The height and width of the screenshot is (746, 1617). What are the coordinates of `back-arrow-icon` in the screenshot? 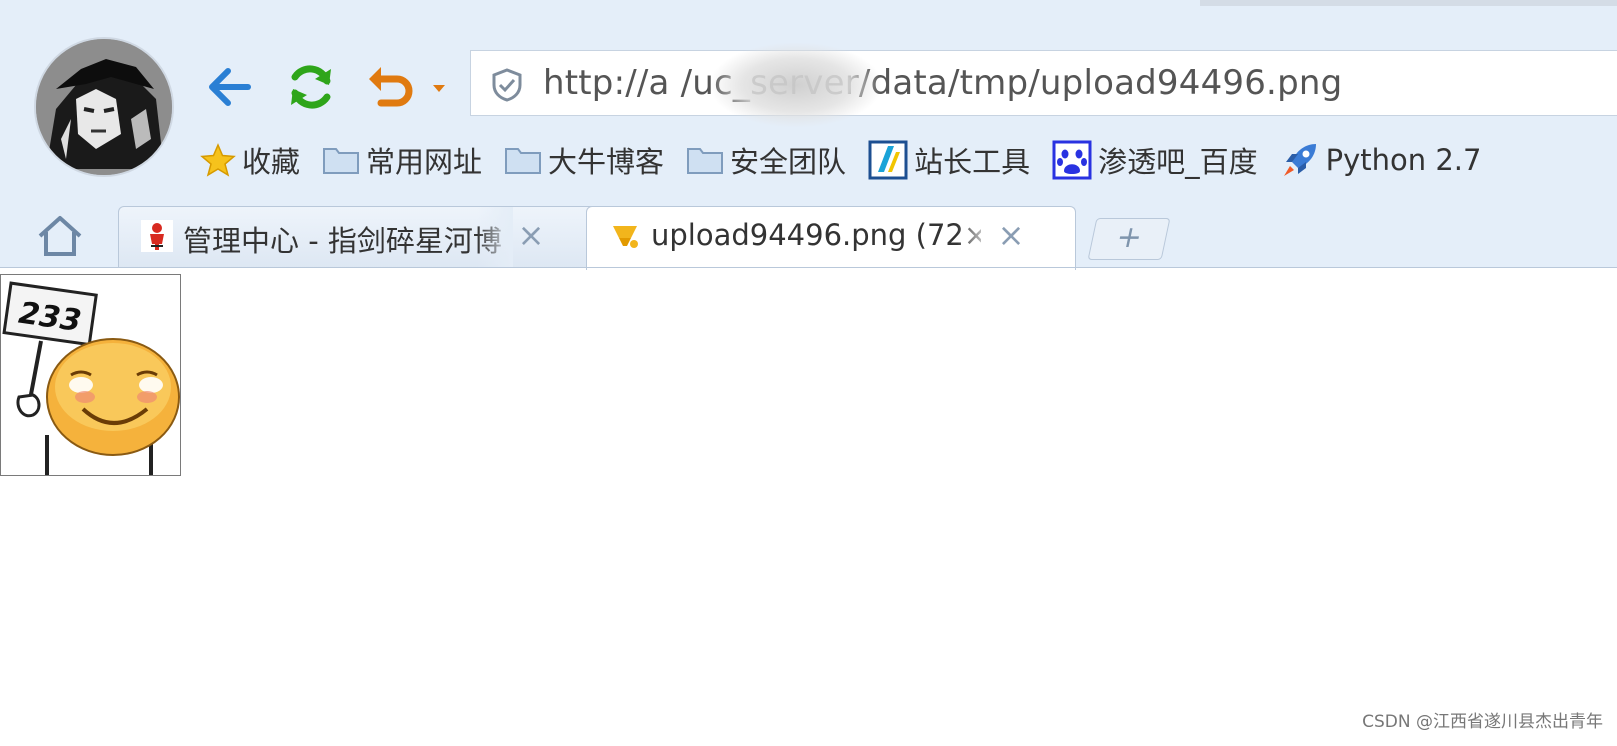 It's located at (230, 87).